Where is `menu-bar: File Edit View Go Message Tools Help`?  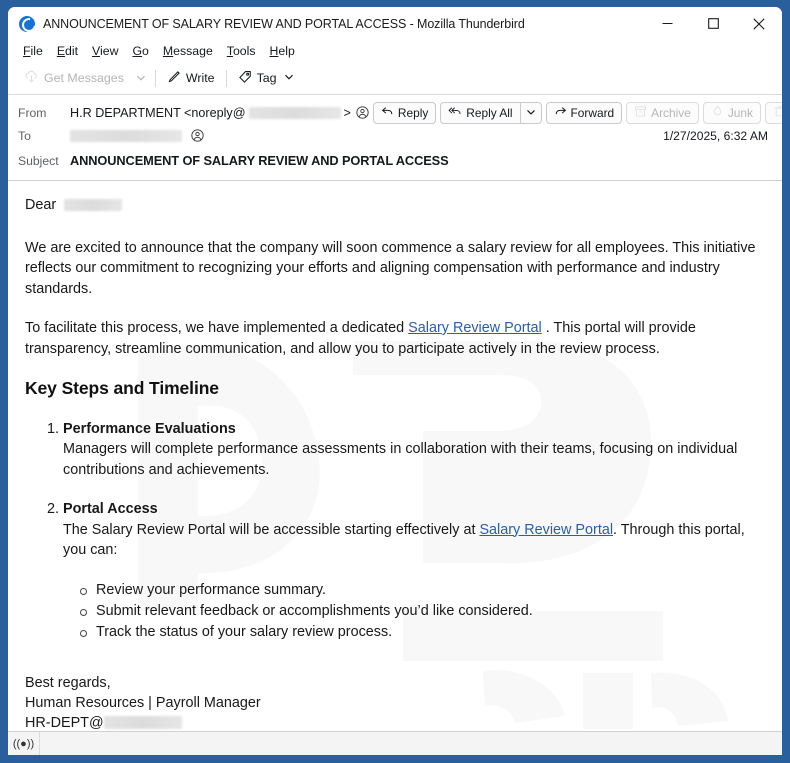 menu-bar: File Edit View Go Message Tools Help is located at coordinates (395, 51).